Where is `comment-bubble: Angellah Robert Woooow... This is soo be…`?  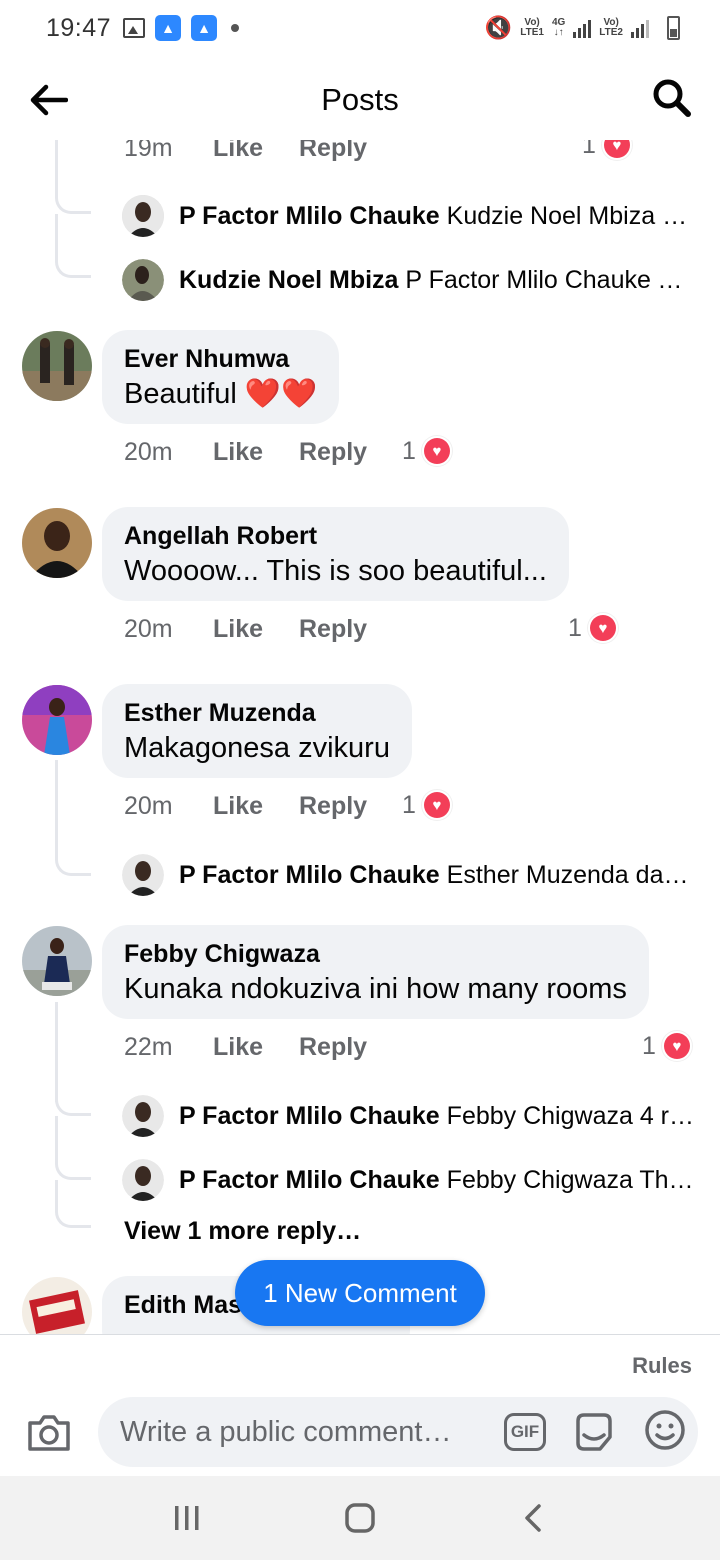
comment-bubble: Angellah Robert Woooow... This is soo be… is located at coordinates (335, 554).